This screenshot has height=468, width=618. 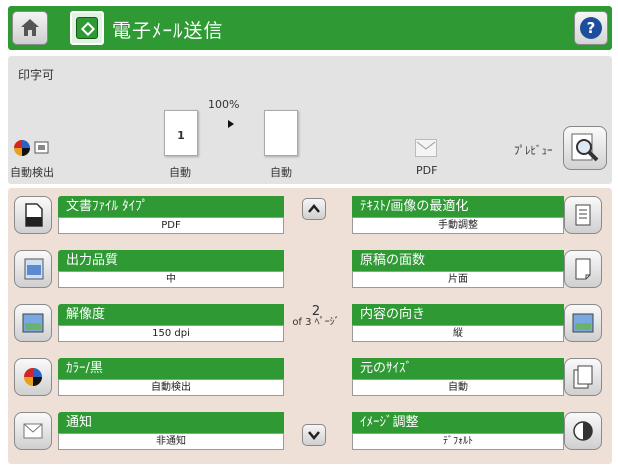 What do you see at coordinates (281, 133) in the screenshot?
I see `output-page-preview` at bounding box center [281, 133].